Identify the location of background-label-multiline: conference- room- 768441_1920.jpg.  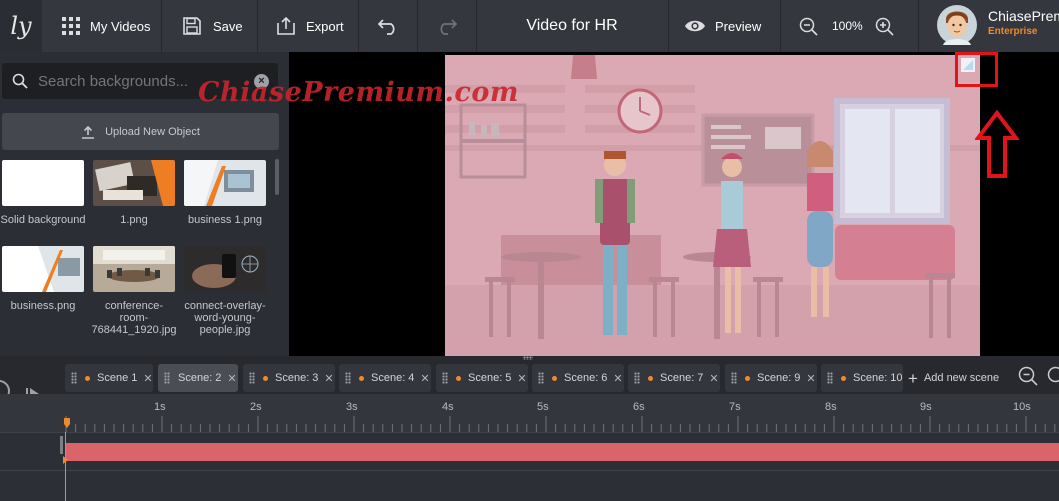
(134, 318).